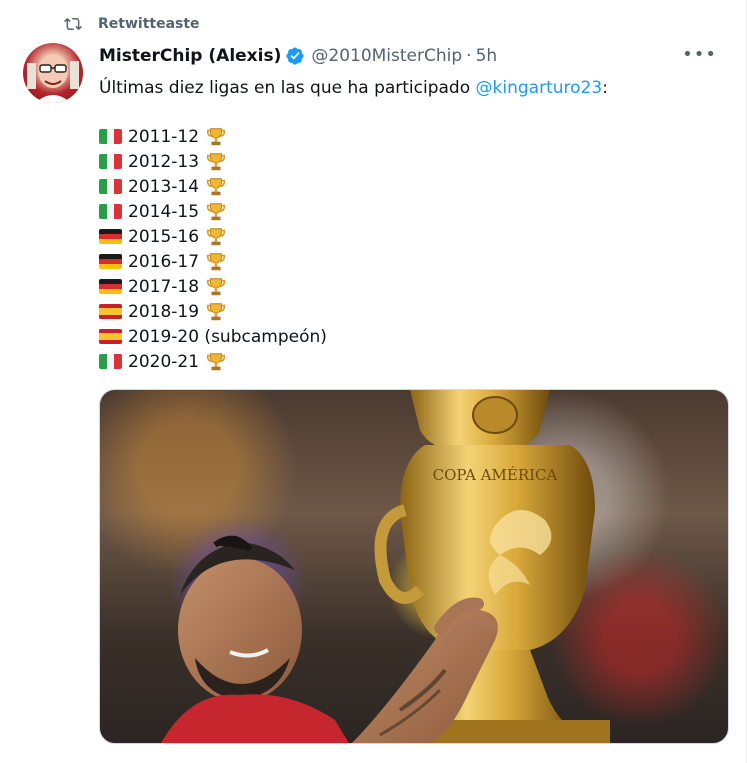 Image resolution: width=747 pixels, height=763 pixels. Describe the element at coordinates (605, 88) in the screenshot. I see `tweet-text-suffix: :` at that location.